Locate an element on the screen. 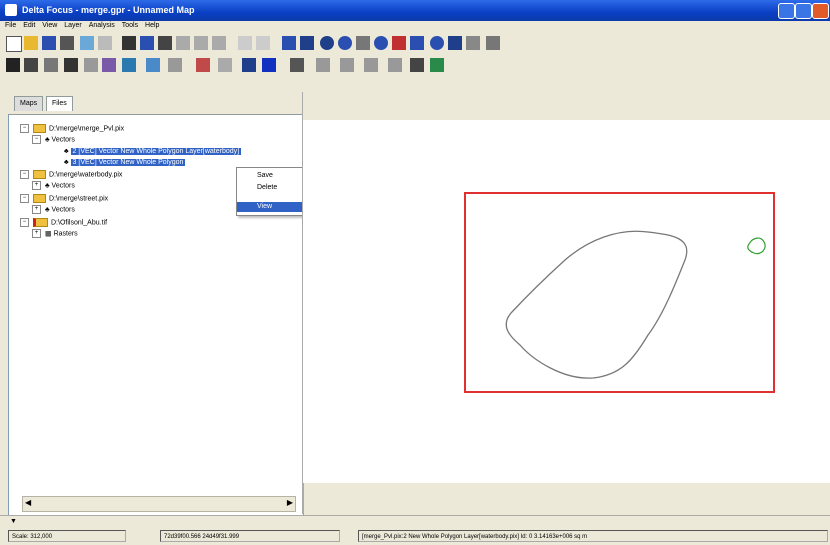  menu-help: Help is located at coordinates (152, 25).